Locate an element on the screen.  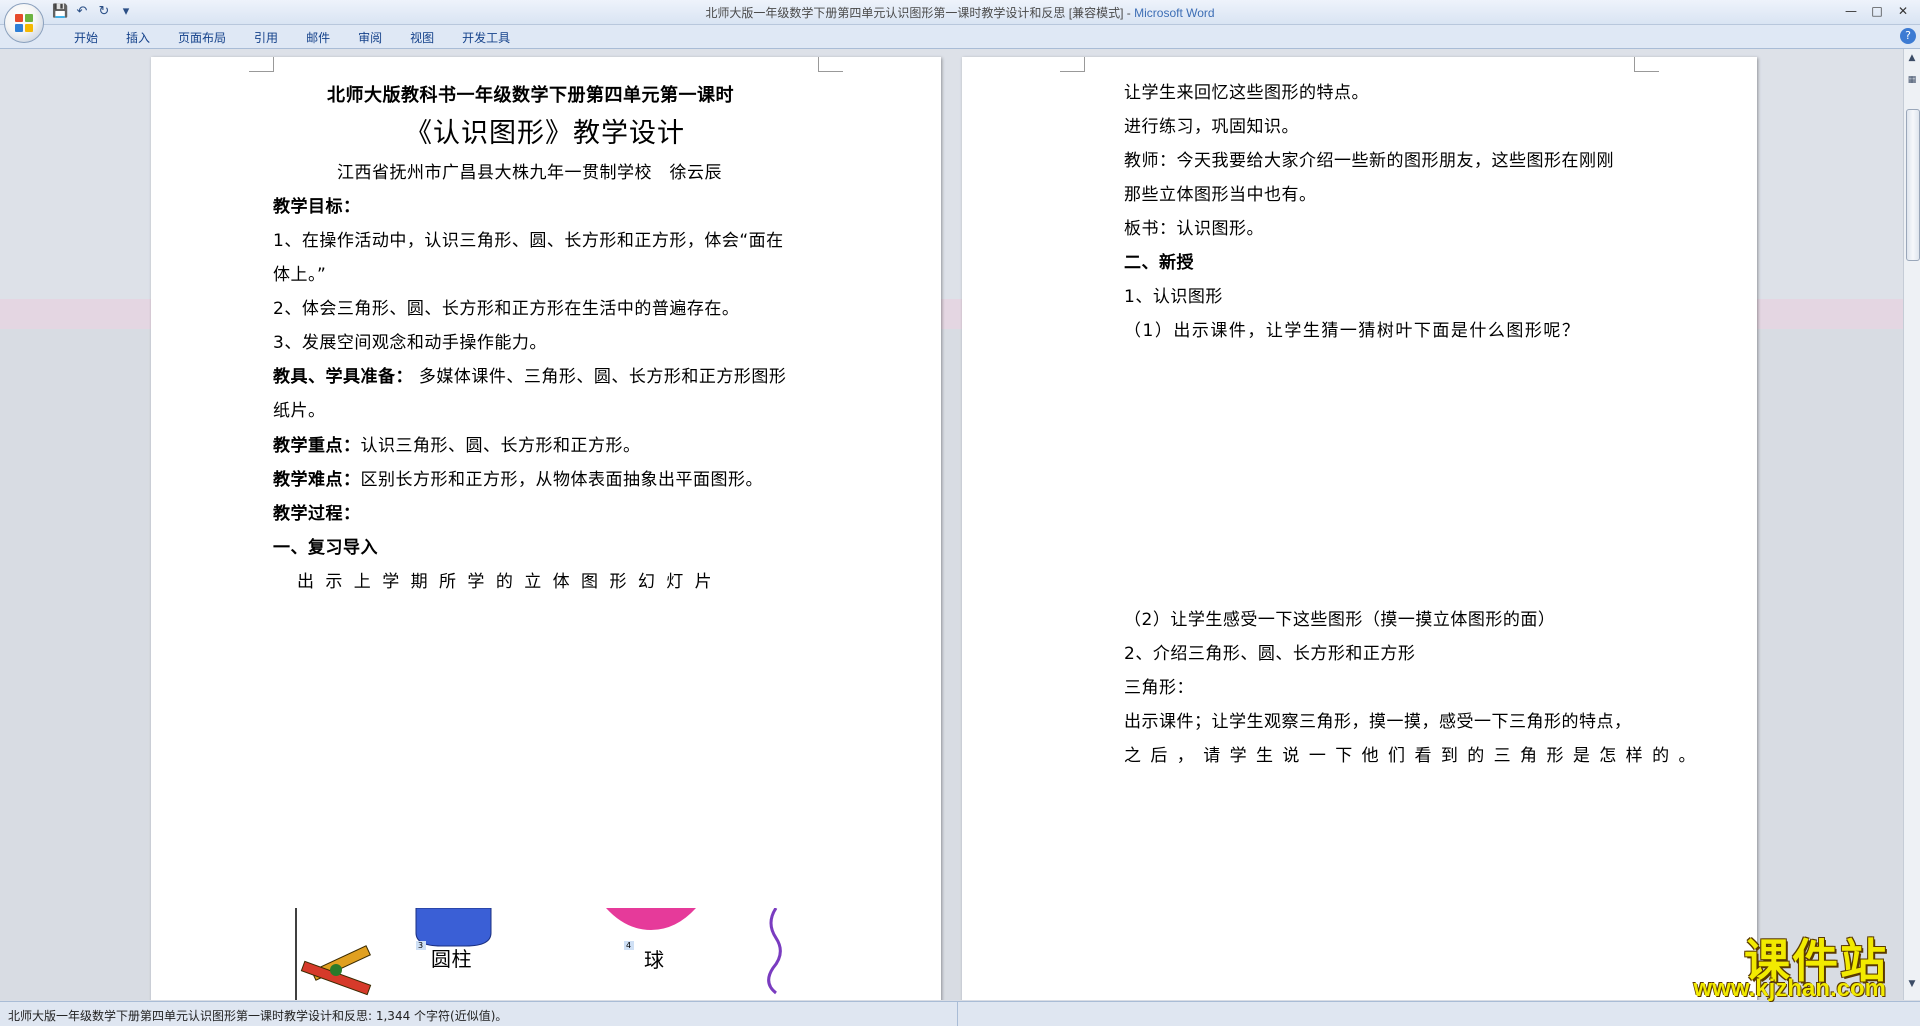
pencils-clipart is located at coordinates (336, 970).